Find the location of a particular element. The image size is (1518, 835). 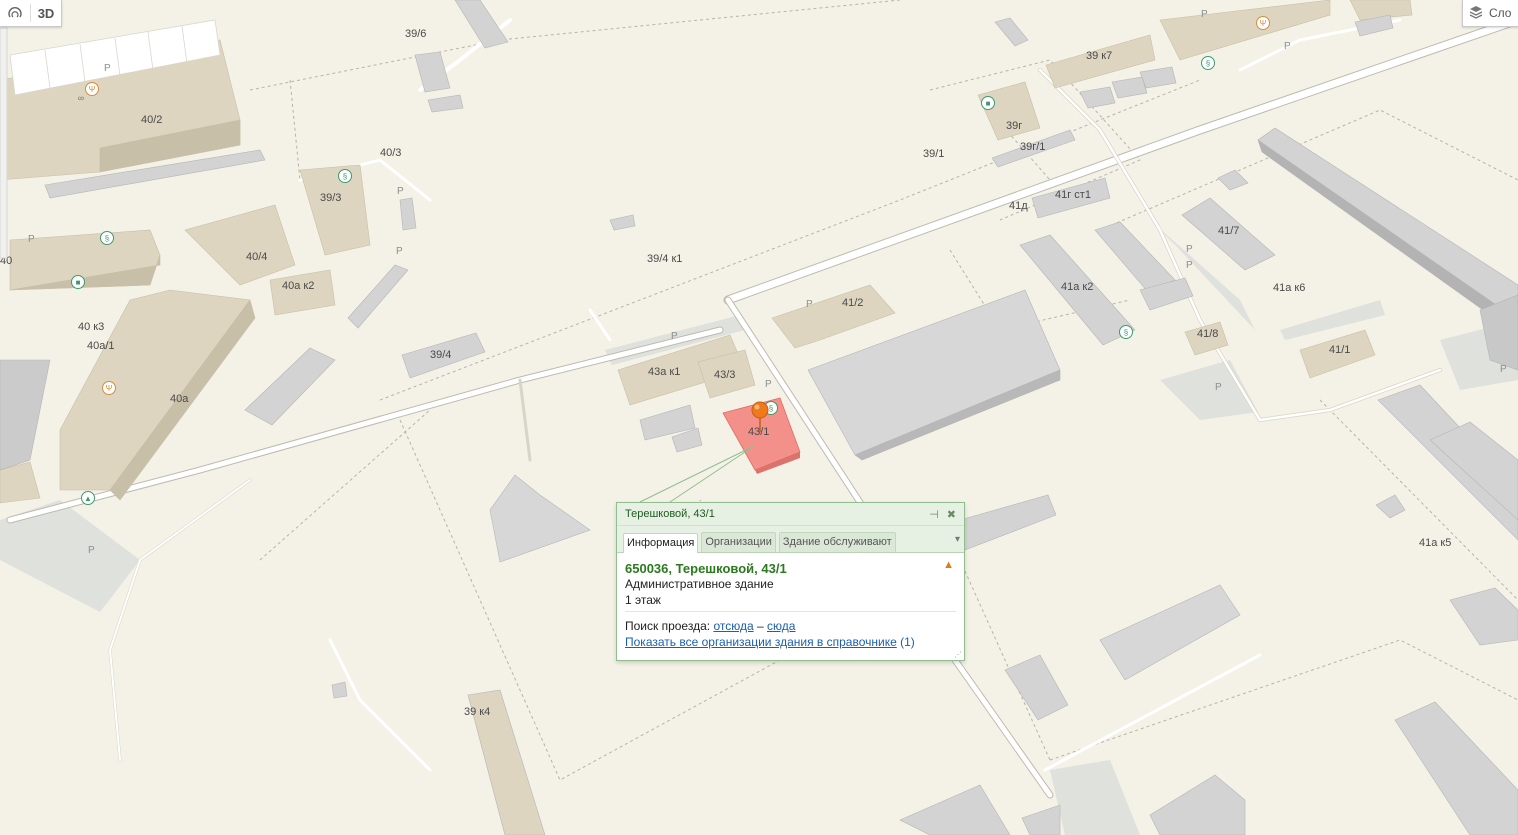

3d-button: 3D is located at coordinates (46, 13).